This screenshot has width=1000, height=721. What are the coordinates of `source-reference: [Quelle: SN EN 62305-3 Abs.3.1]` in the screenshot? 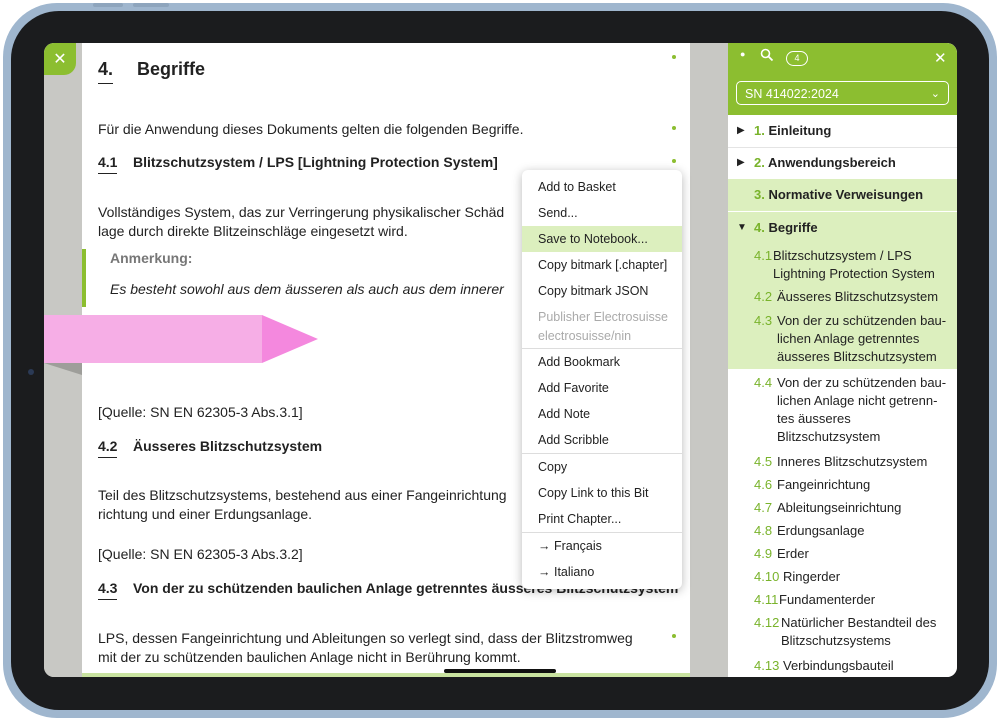 It's located at (200, 412).